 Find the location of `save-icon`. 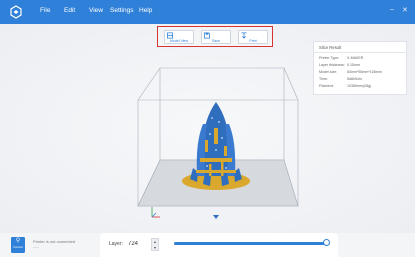

save-icon is located at coordinates (207, 35).